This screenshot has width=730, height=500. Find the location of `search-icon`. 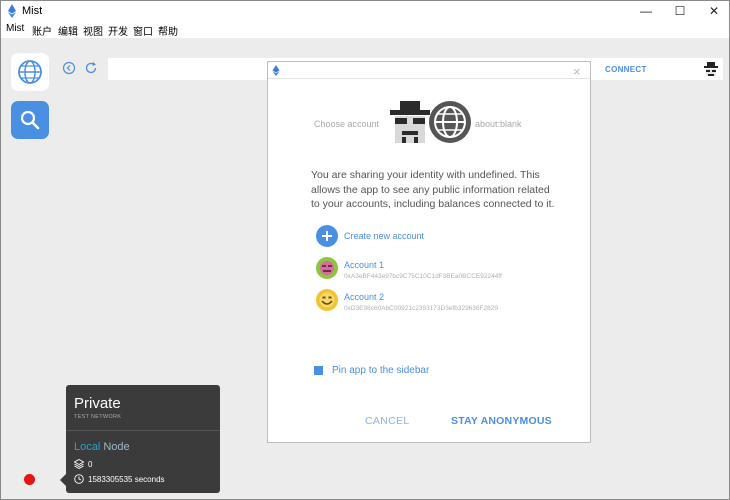

search-icon is located at coordinates (30, 120).